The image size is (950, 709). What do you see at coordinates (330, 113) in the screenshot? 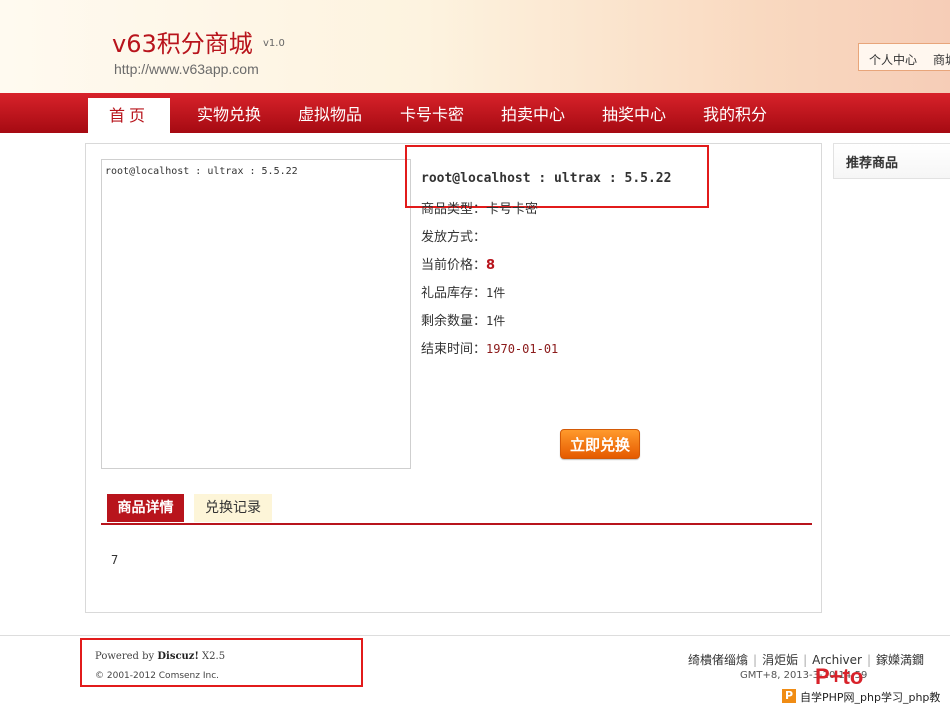
I see `nav-virtual-goods: 虚拟物品` at bounding box center [330, 113].